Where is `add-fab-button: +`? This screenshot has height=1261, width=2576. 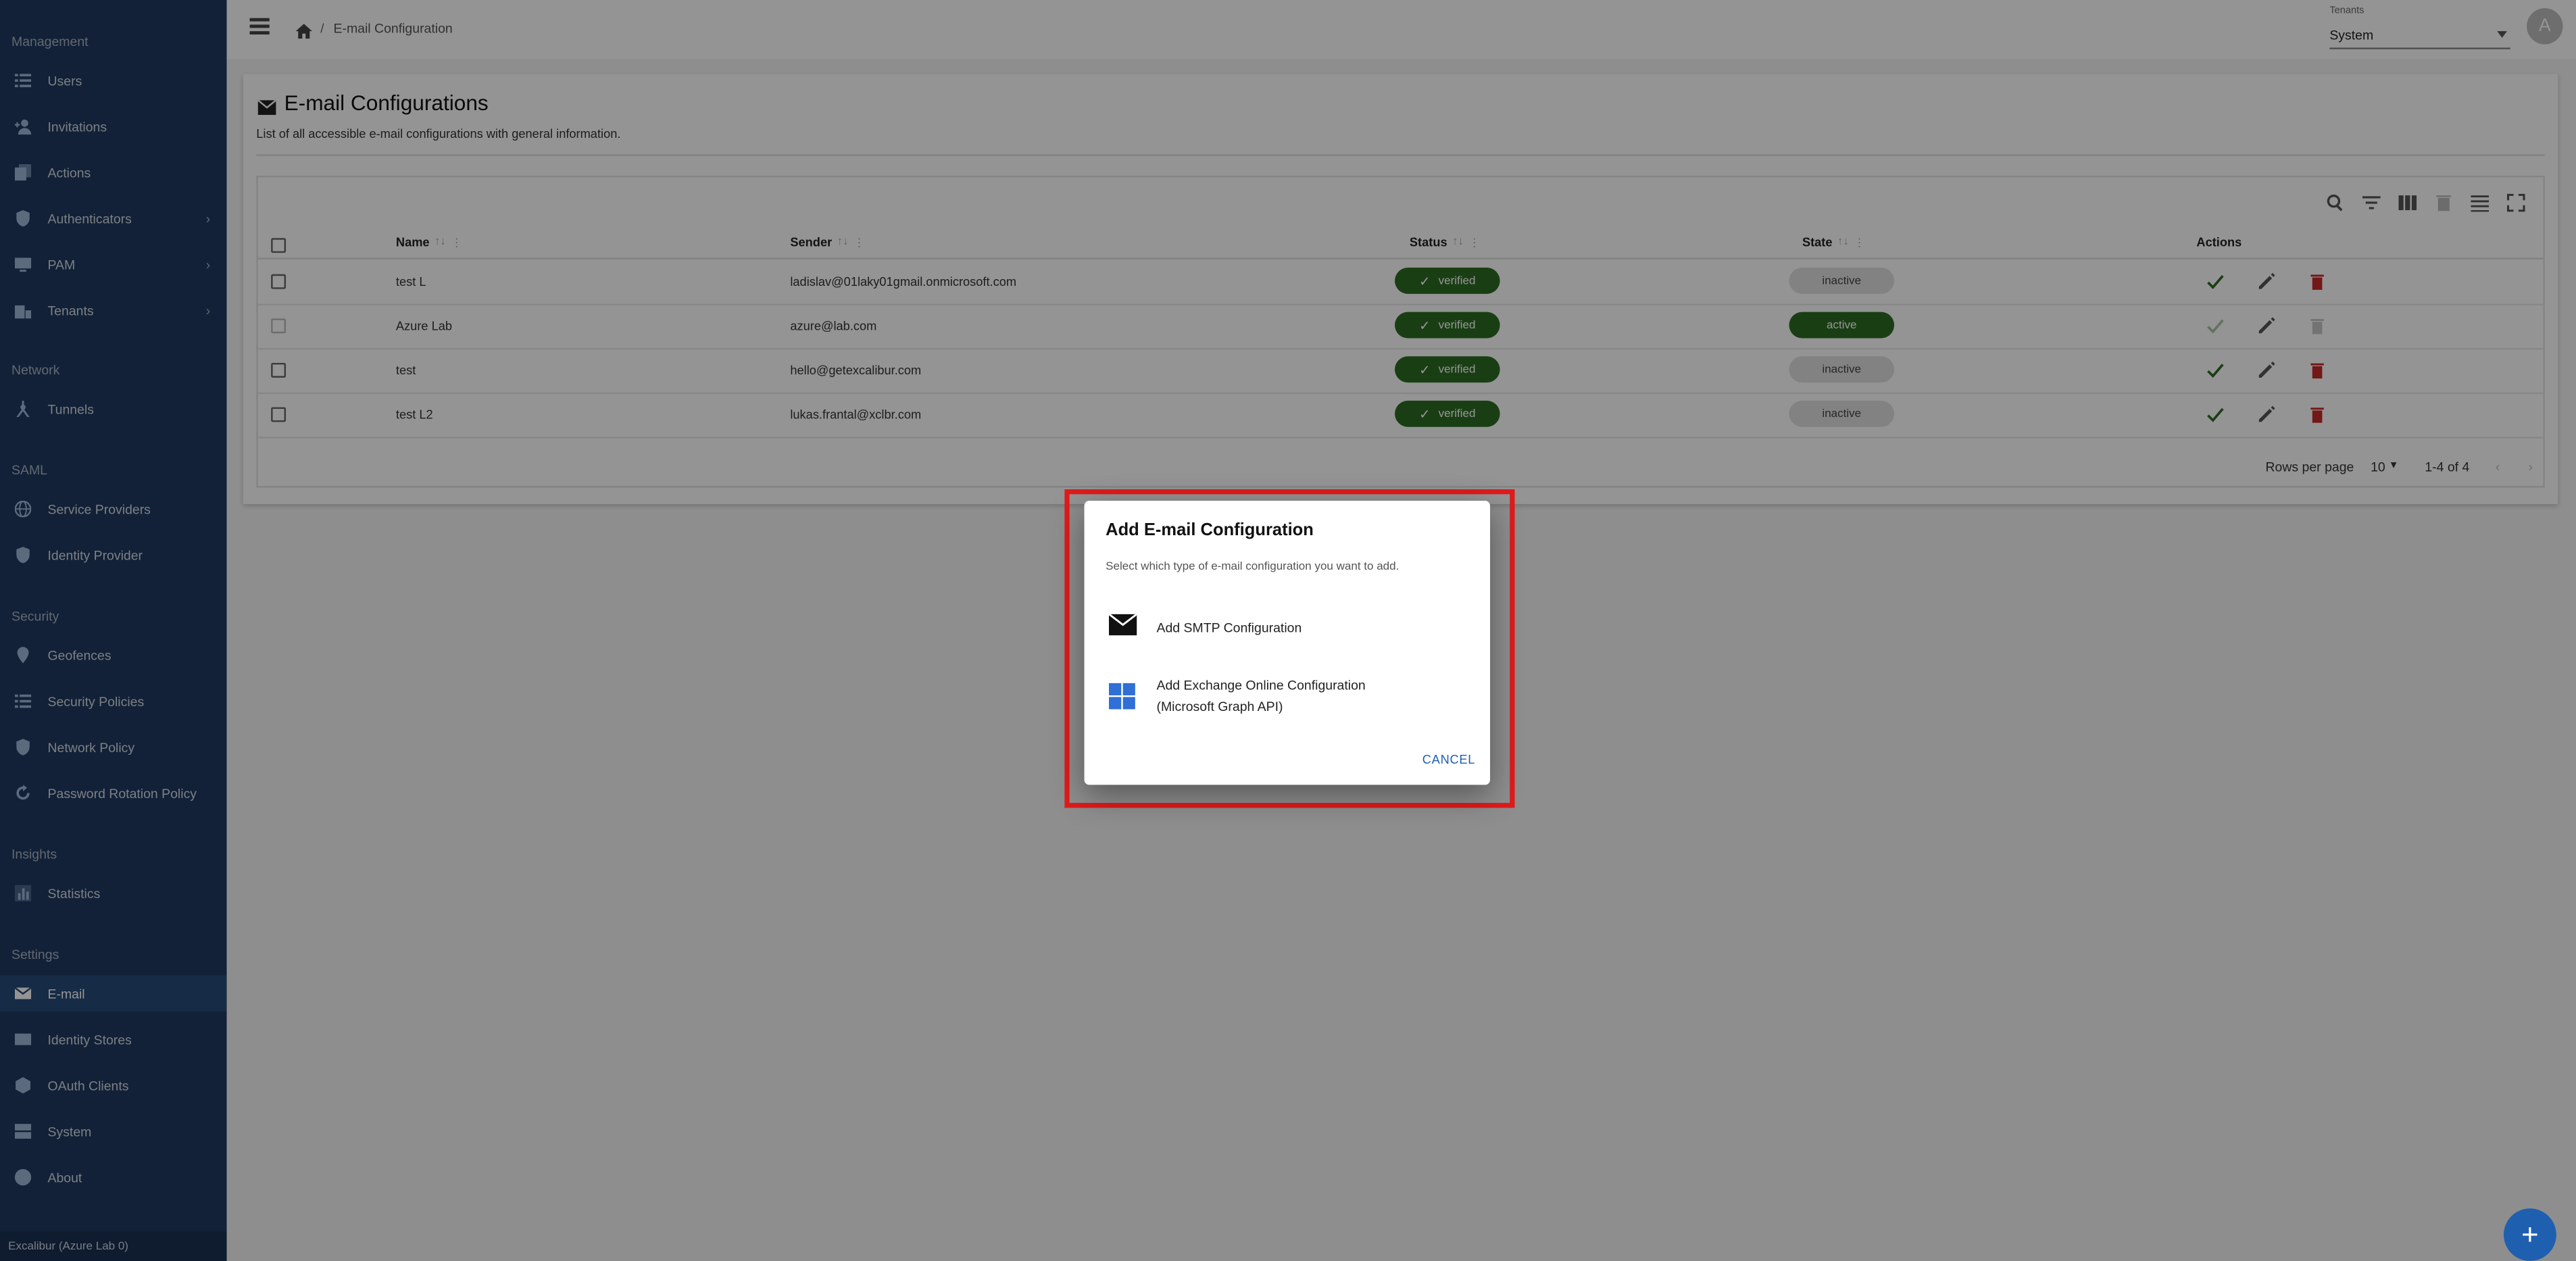 add-fab-button: + is located at coordinates (2530, 1234).